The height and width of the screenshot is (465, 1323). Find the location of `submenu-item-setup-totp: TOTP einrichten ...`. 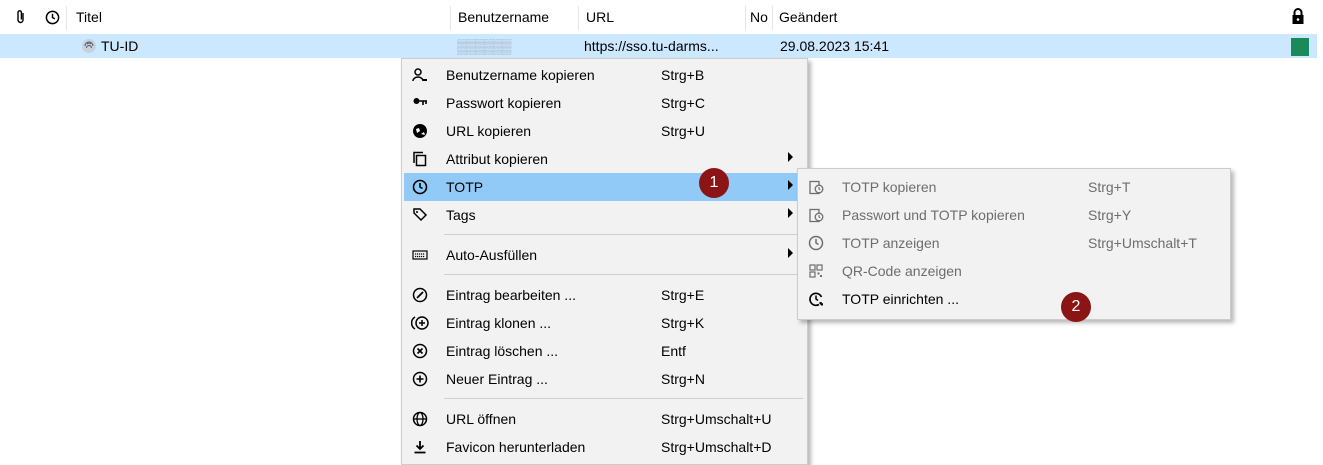

submenu-item-setup-totp: TOTP einrichten ... is located at coordinates (1014, 299).